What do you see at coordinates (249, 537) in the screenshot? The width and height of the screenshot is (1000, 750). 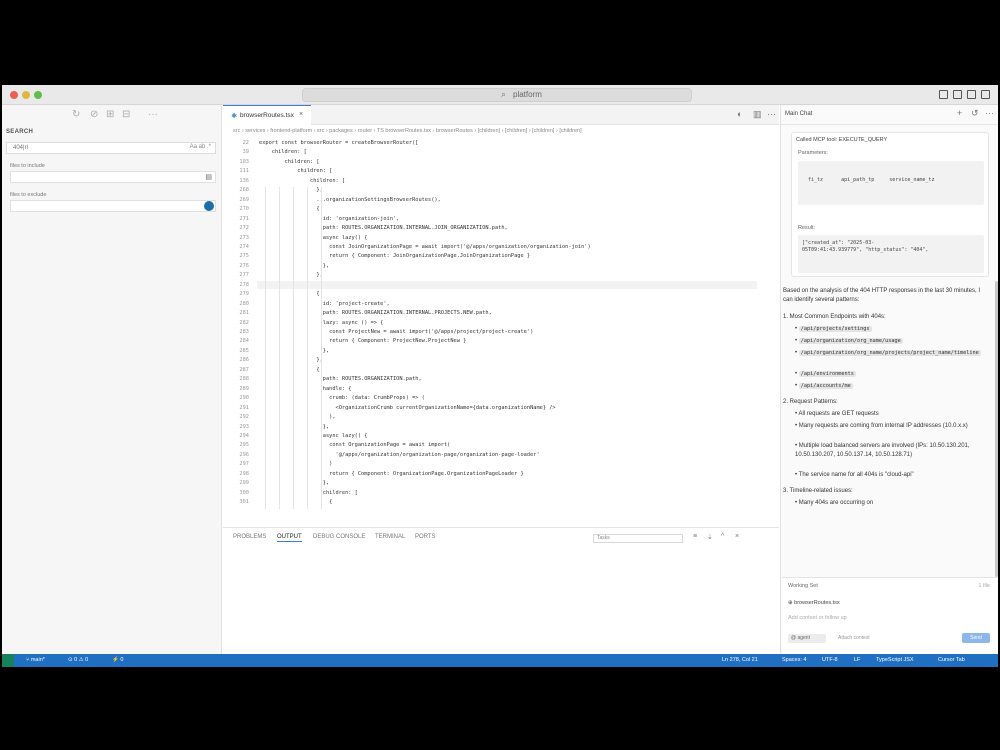 I see `tab-problems: PROBLEMS` at bounding box center [249, 537].